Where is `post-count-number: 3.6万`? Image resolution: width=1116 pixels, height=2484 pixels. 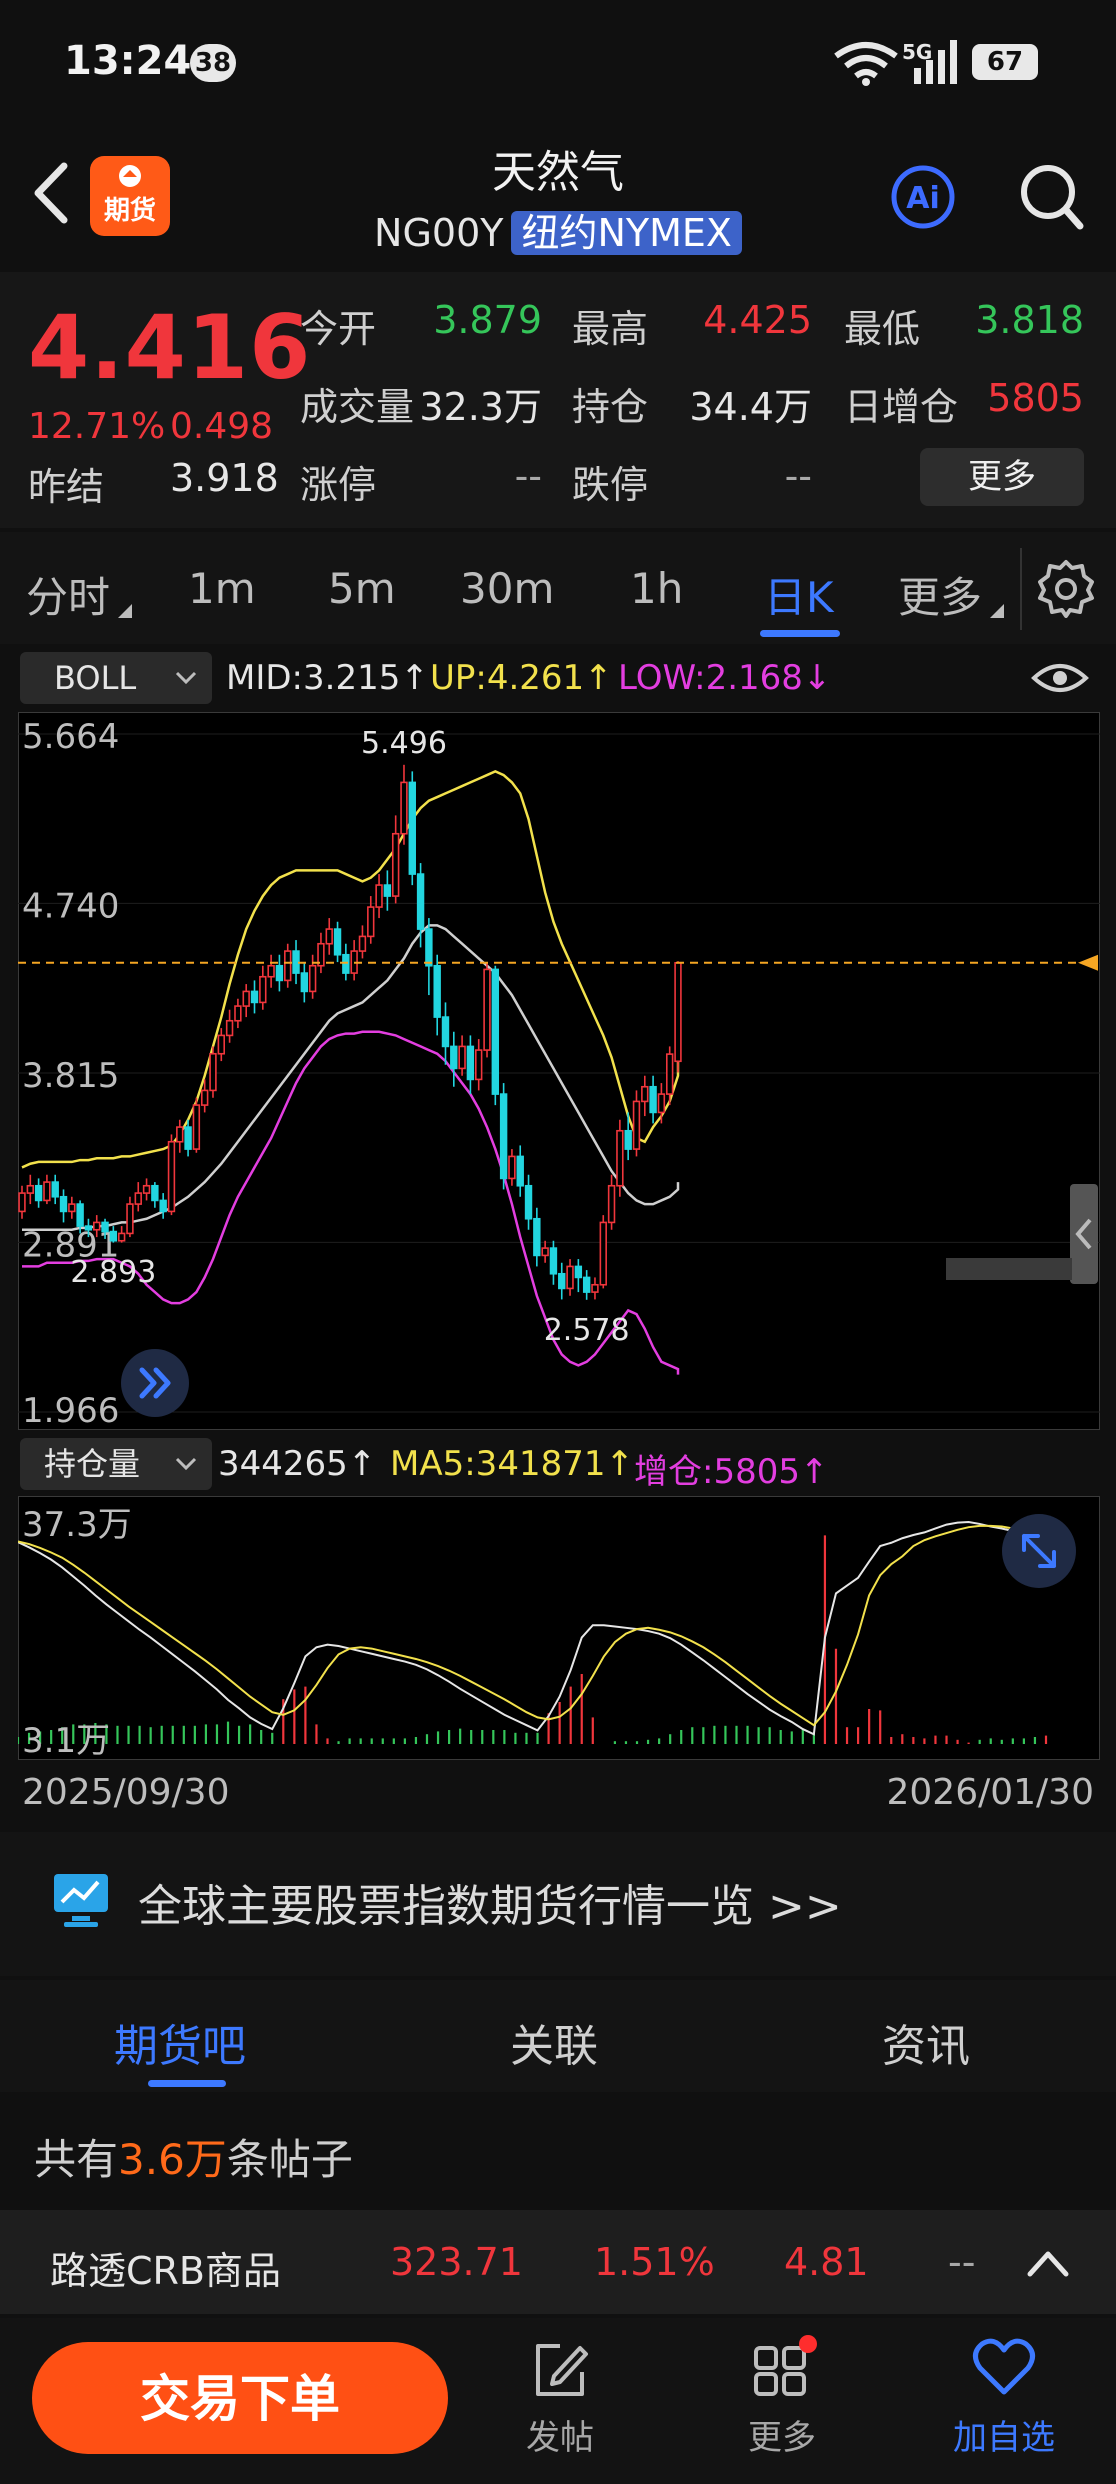 post-count-number: 3.6万 is located at coordinates (172, 2159).